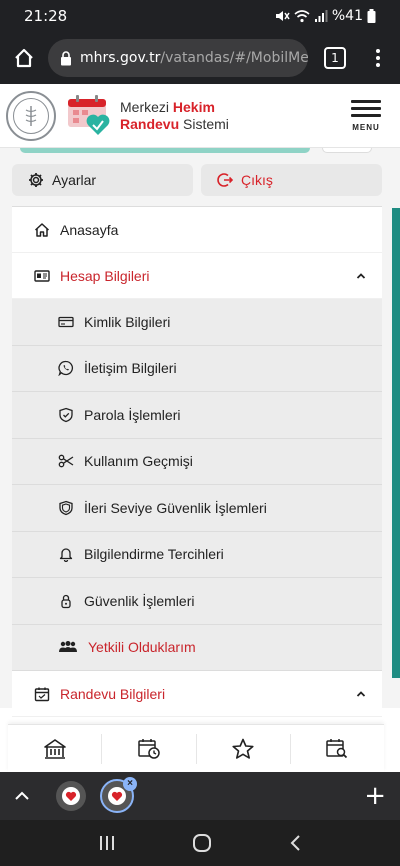  I want to click on tab-thumbnail-active: ×, so click(118, 795).